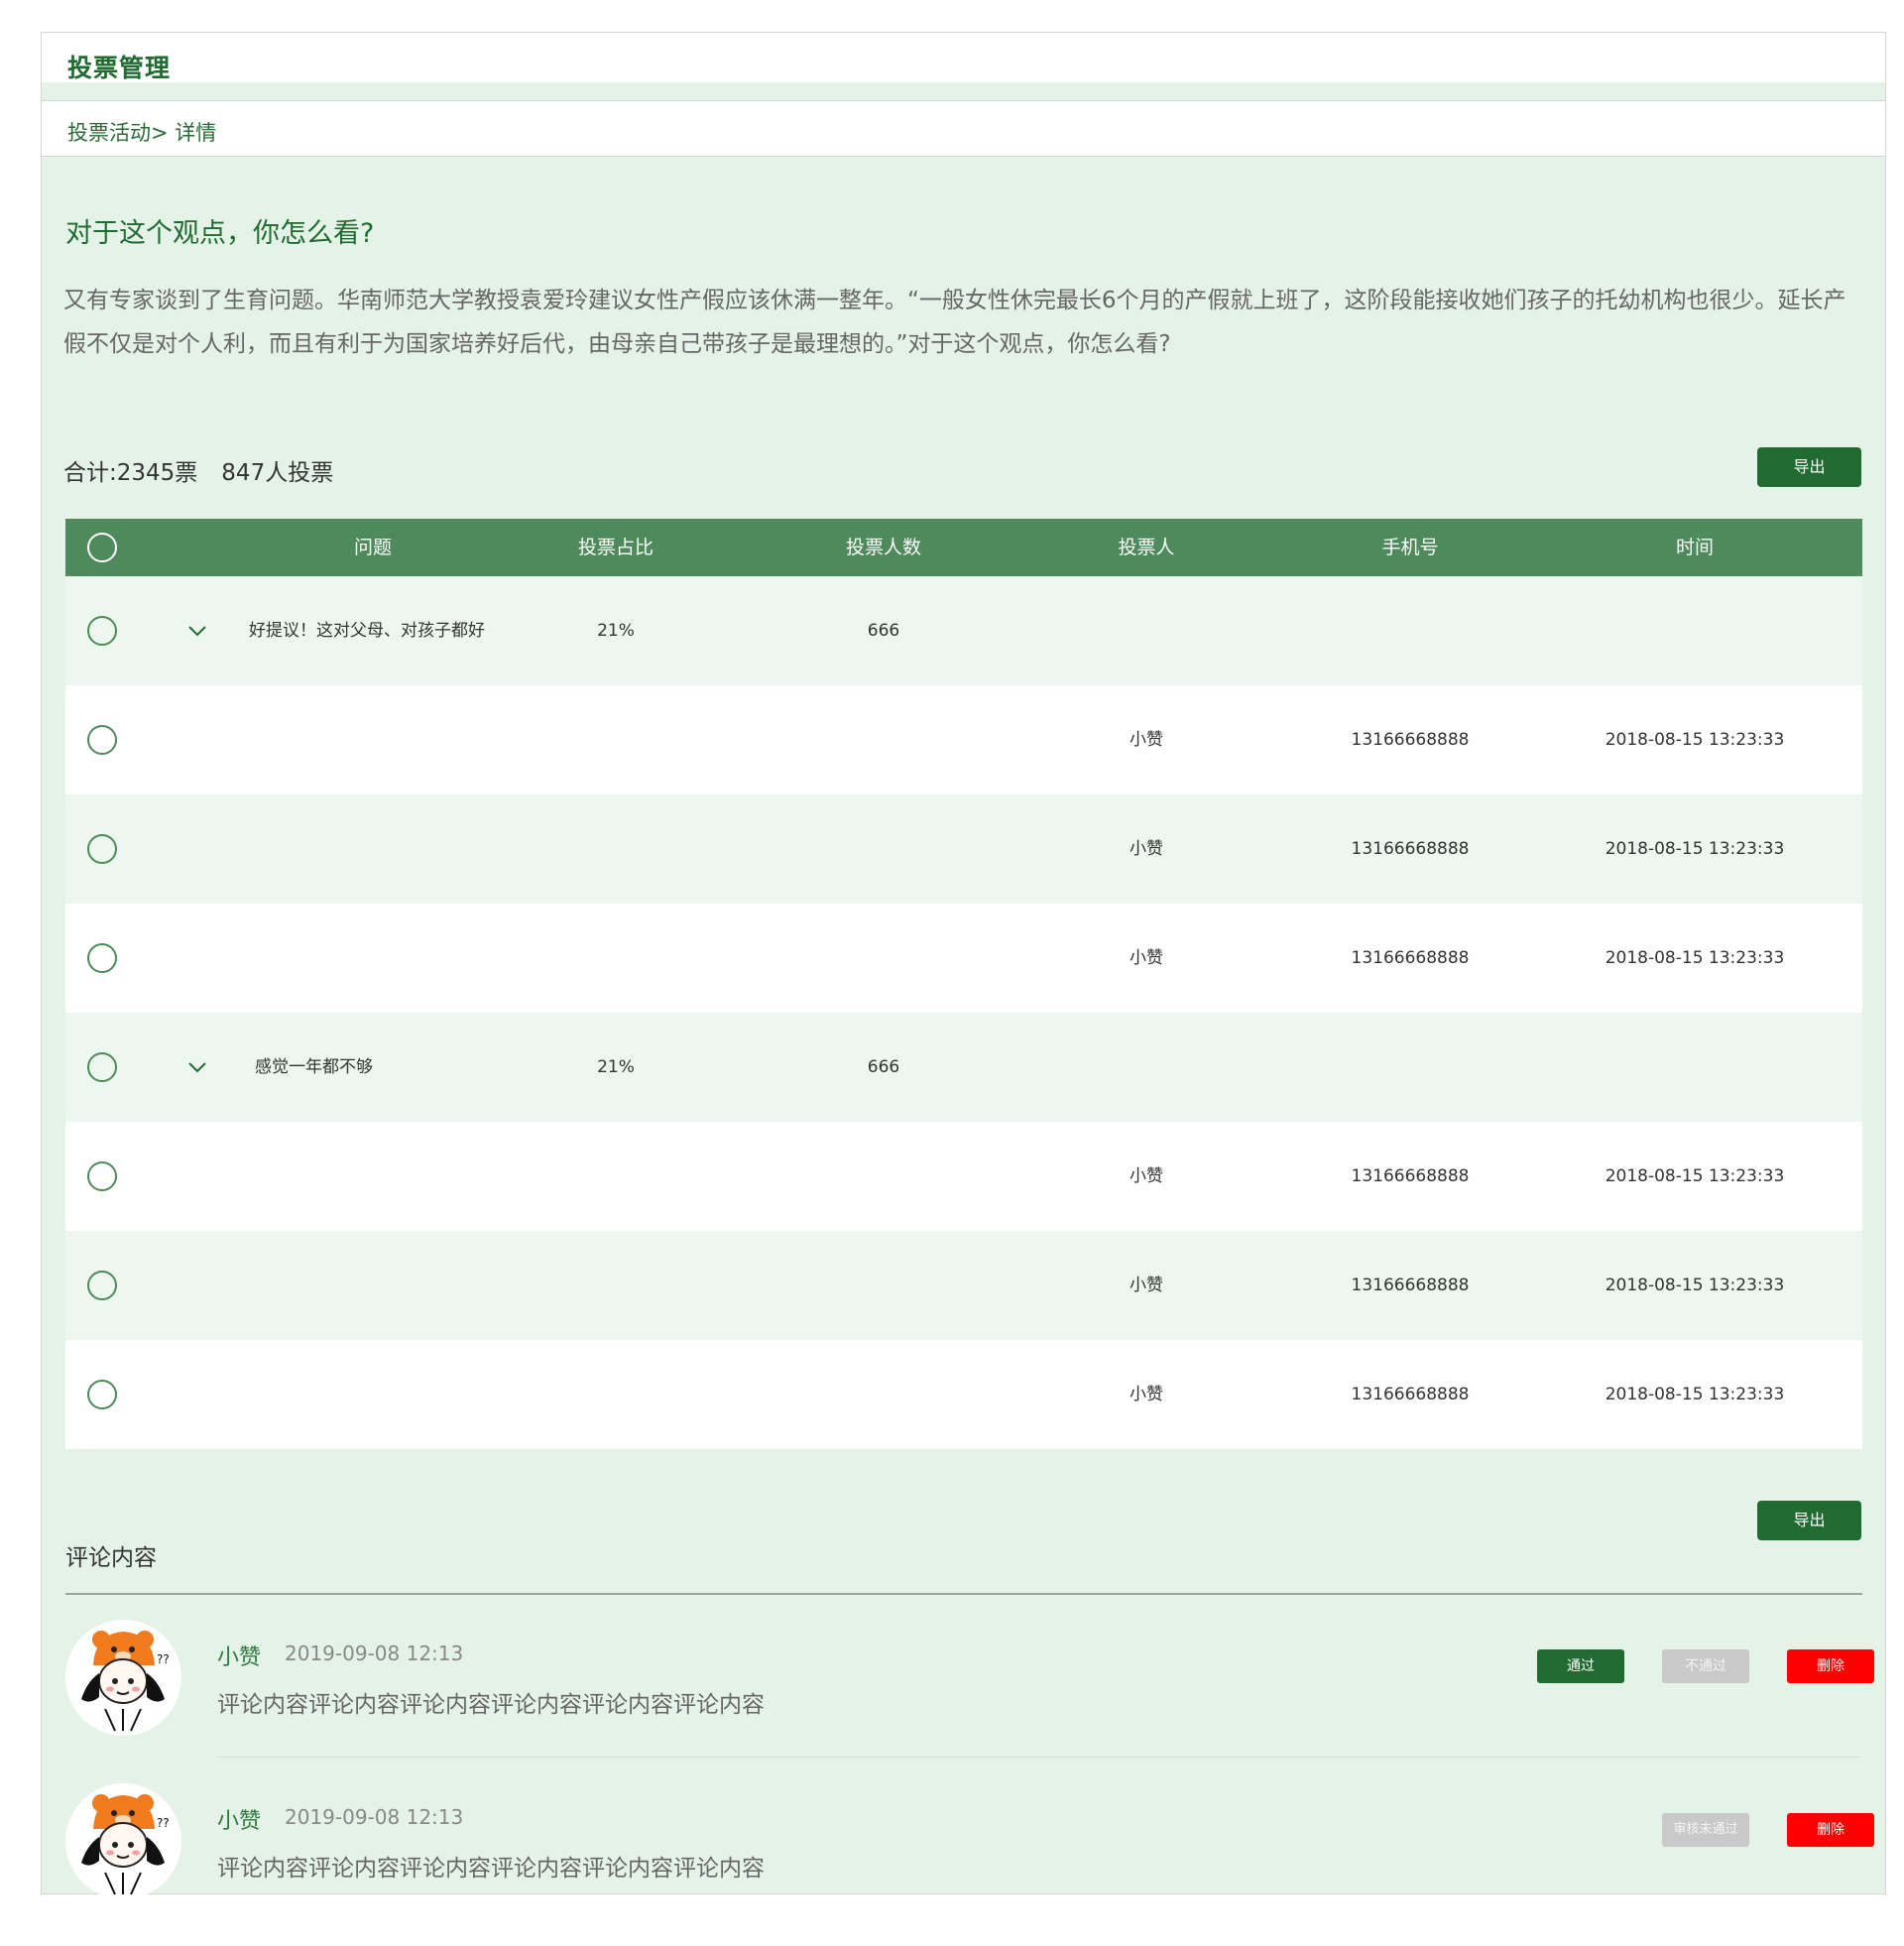 The image size is (1904, 1946). What do you see at coordinates (615, 547) in the screenshot?
I see `header-pct: 投票占比` at bounding box center [615, 547].